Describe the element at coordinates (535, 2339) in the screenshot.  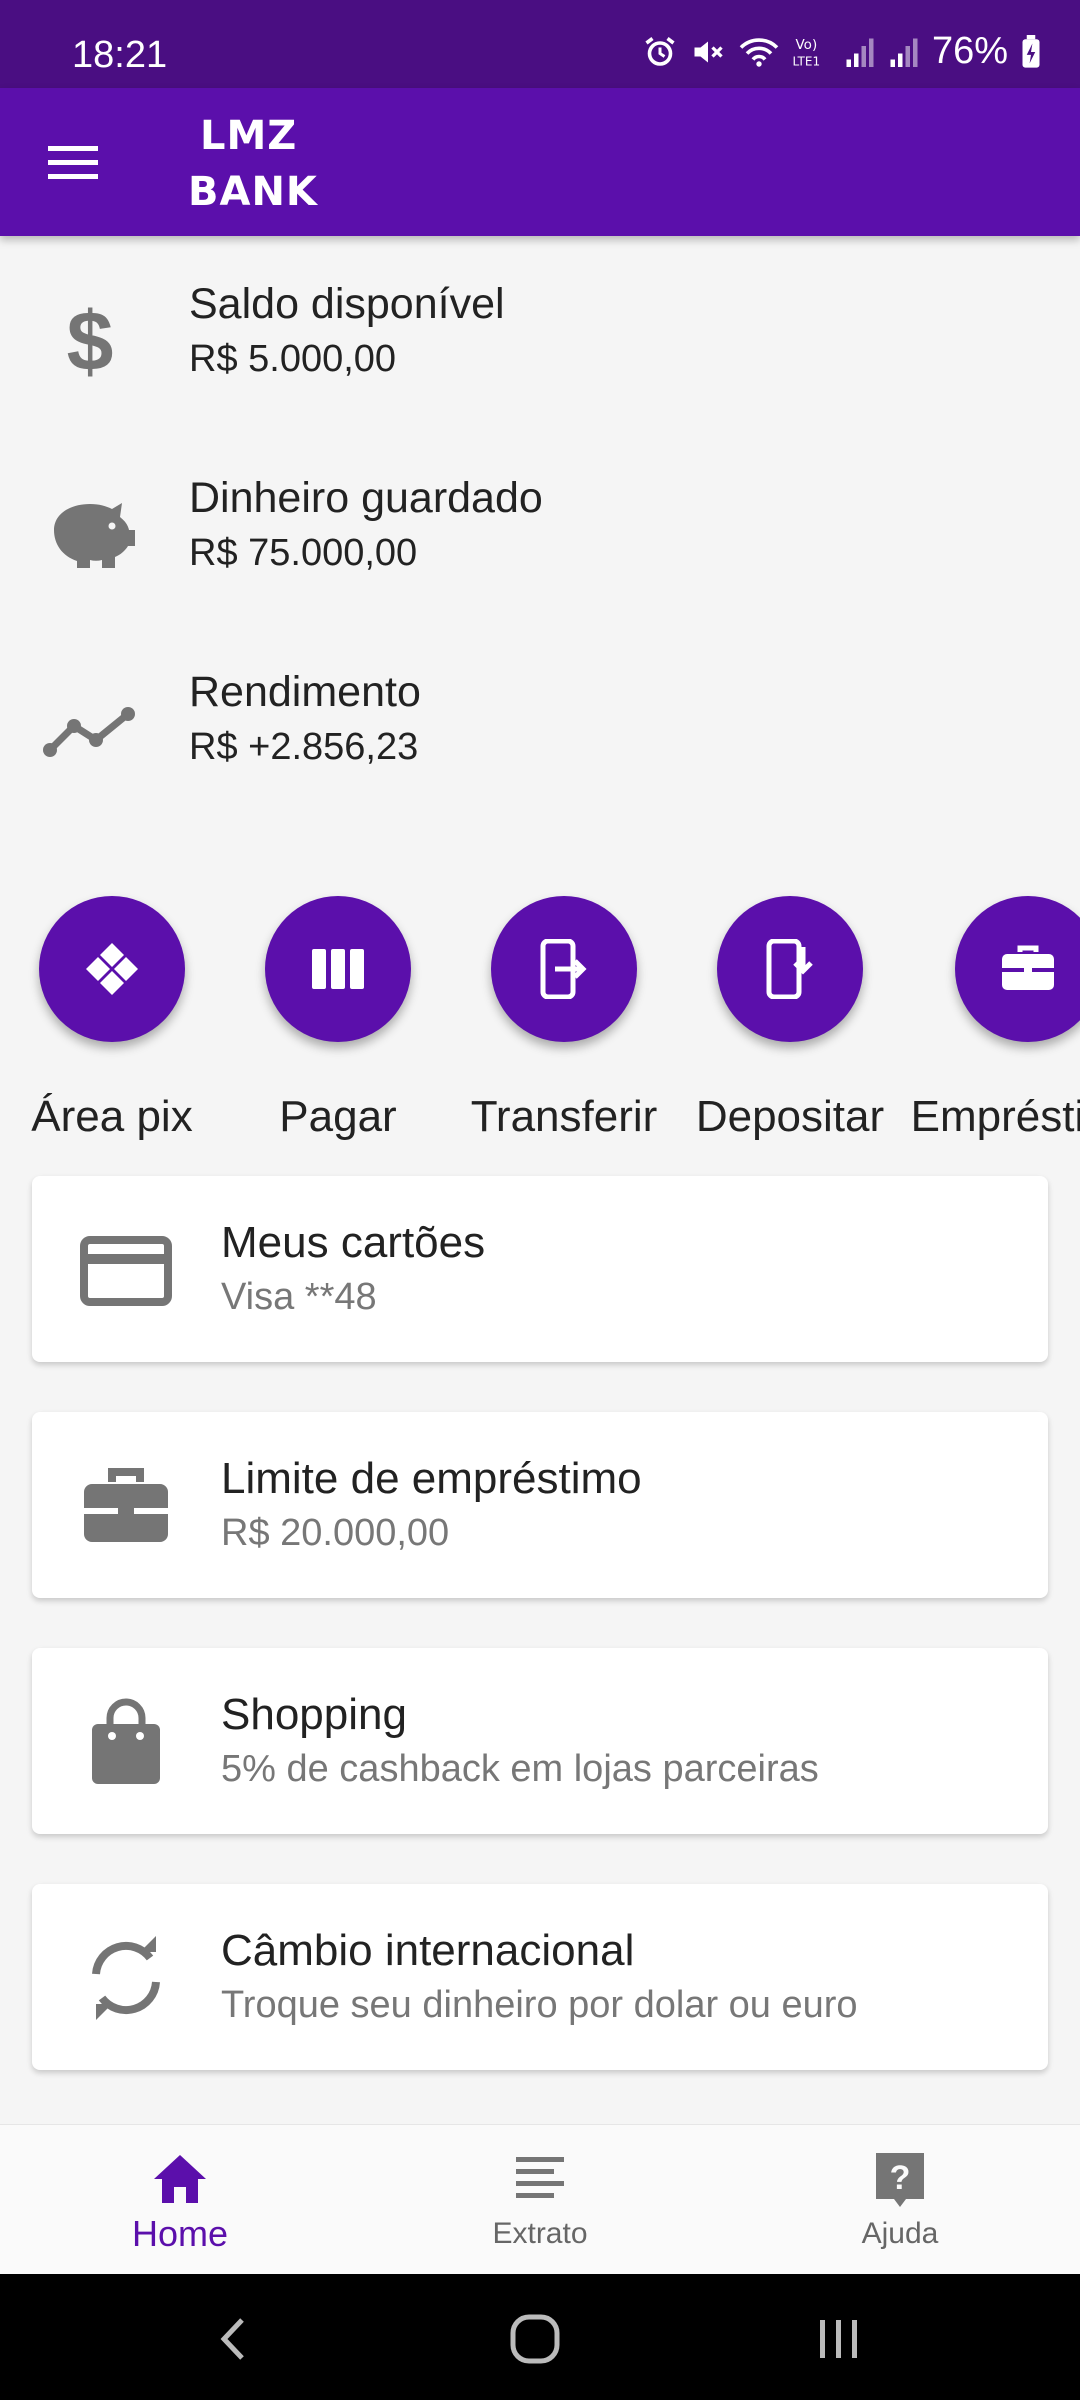
I see `home-button-icon` at that location.